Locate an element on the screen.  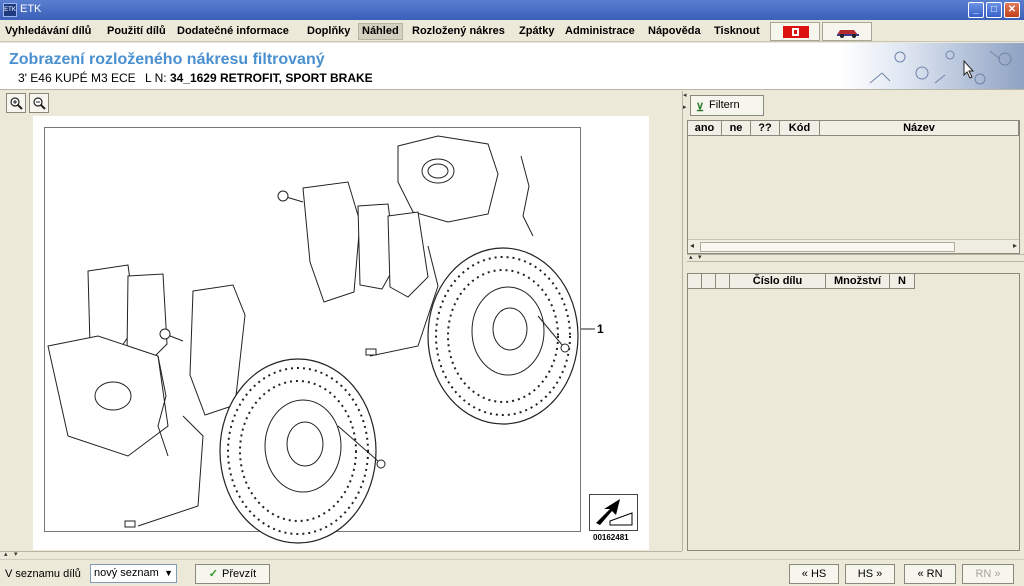
chevron-down-icon: ▼ is located at coordinates (168, 573).